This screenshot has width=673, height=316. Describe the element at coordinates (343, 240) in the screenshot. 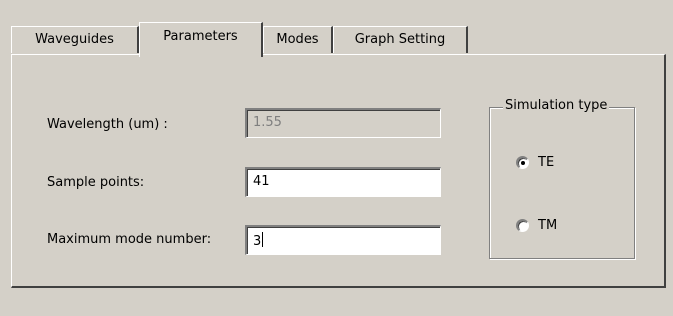

I see `max-mode-field: 3` at that location.